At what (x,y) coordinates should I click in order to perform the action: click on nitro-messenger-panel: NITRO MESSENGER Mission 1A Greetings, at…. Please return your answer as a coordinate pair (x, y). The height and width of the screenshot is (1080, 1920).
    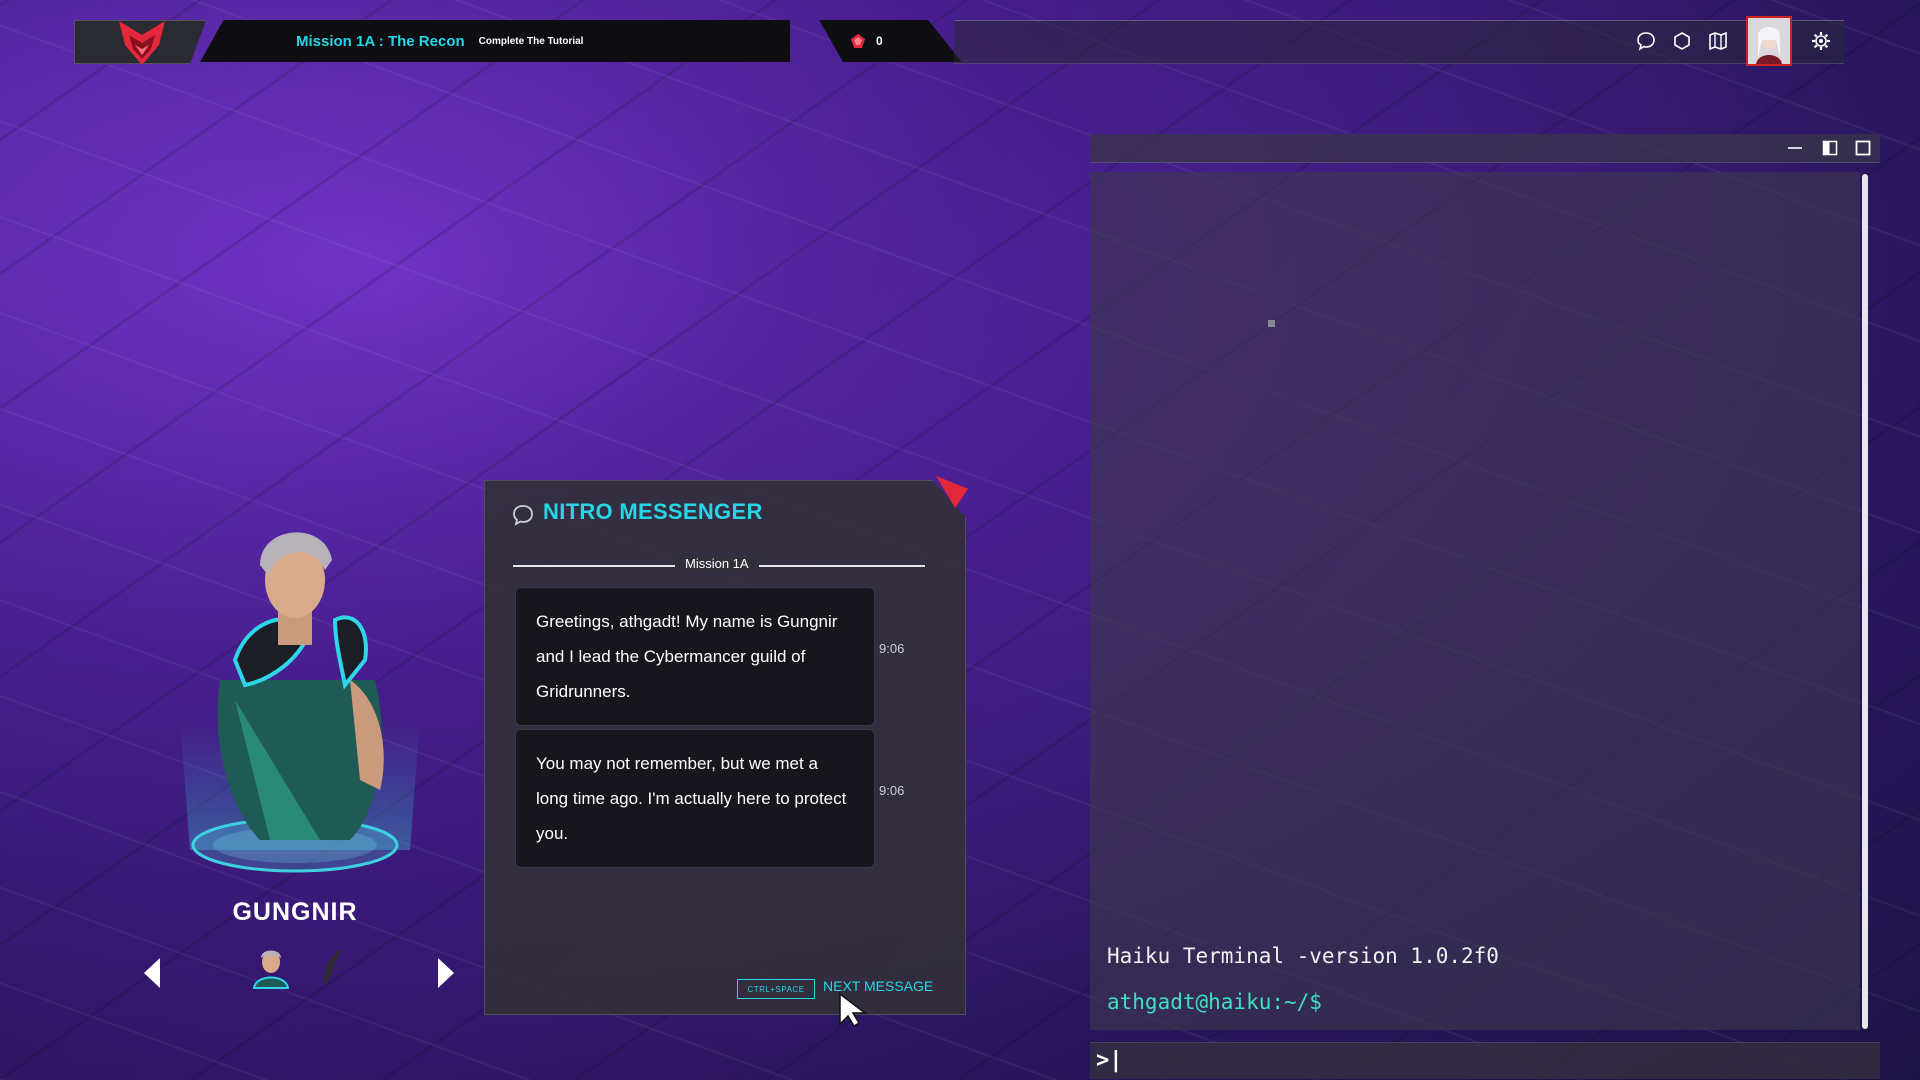
    Looking at the image, I should click on (725, 747).